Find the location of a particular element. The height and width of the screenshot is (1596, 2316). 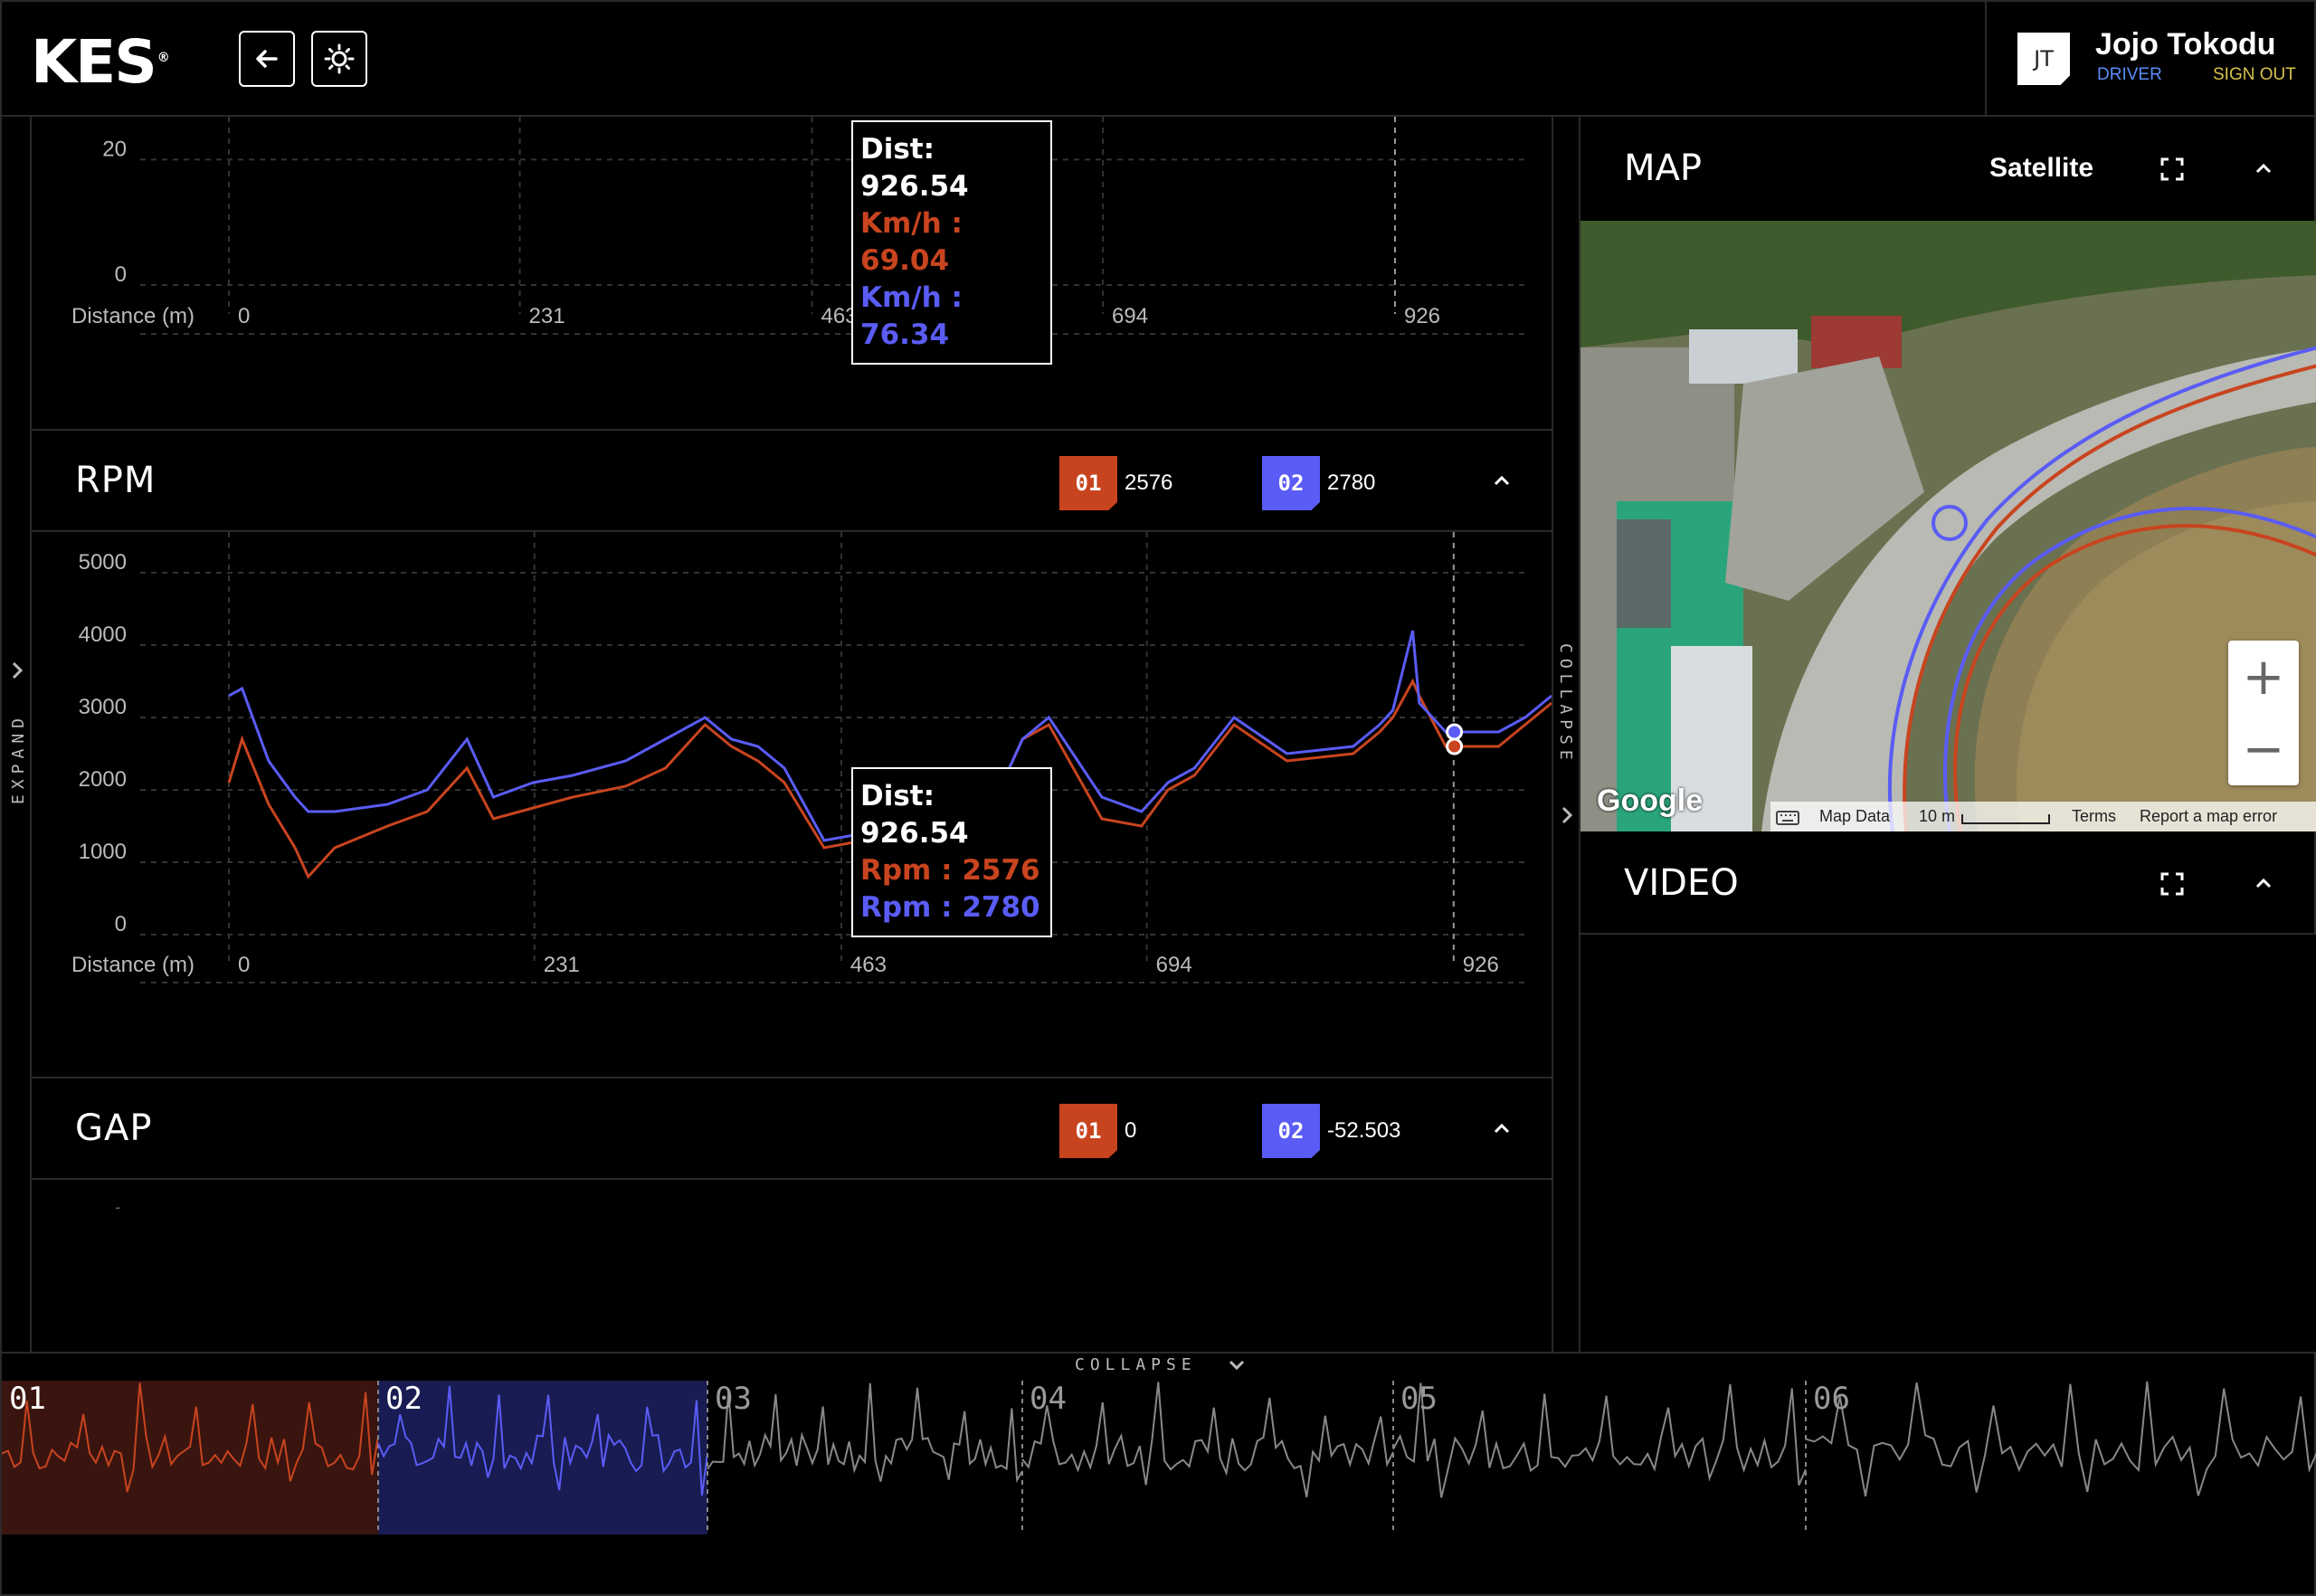

y-tick-label: 2000 is located at coordinates (103, 779).